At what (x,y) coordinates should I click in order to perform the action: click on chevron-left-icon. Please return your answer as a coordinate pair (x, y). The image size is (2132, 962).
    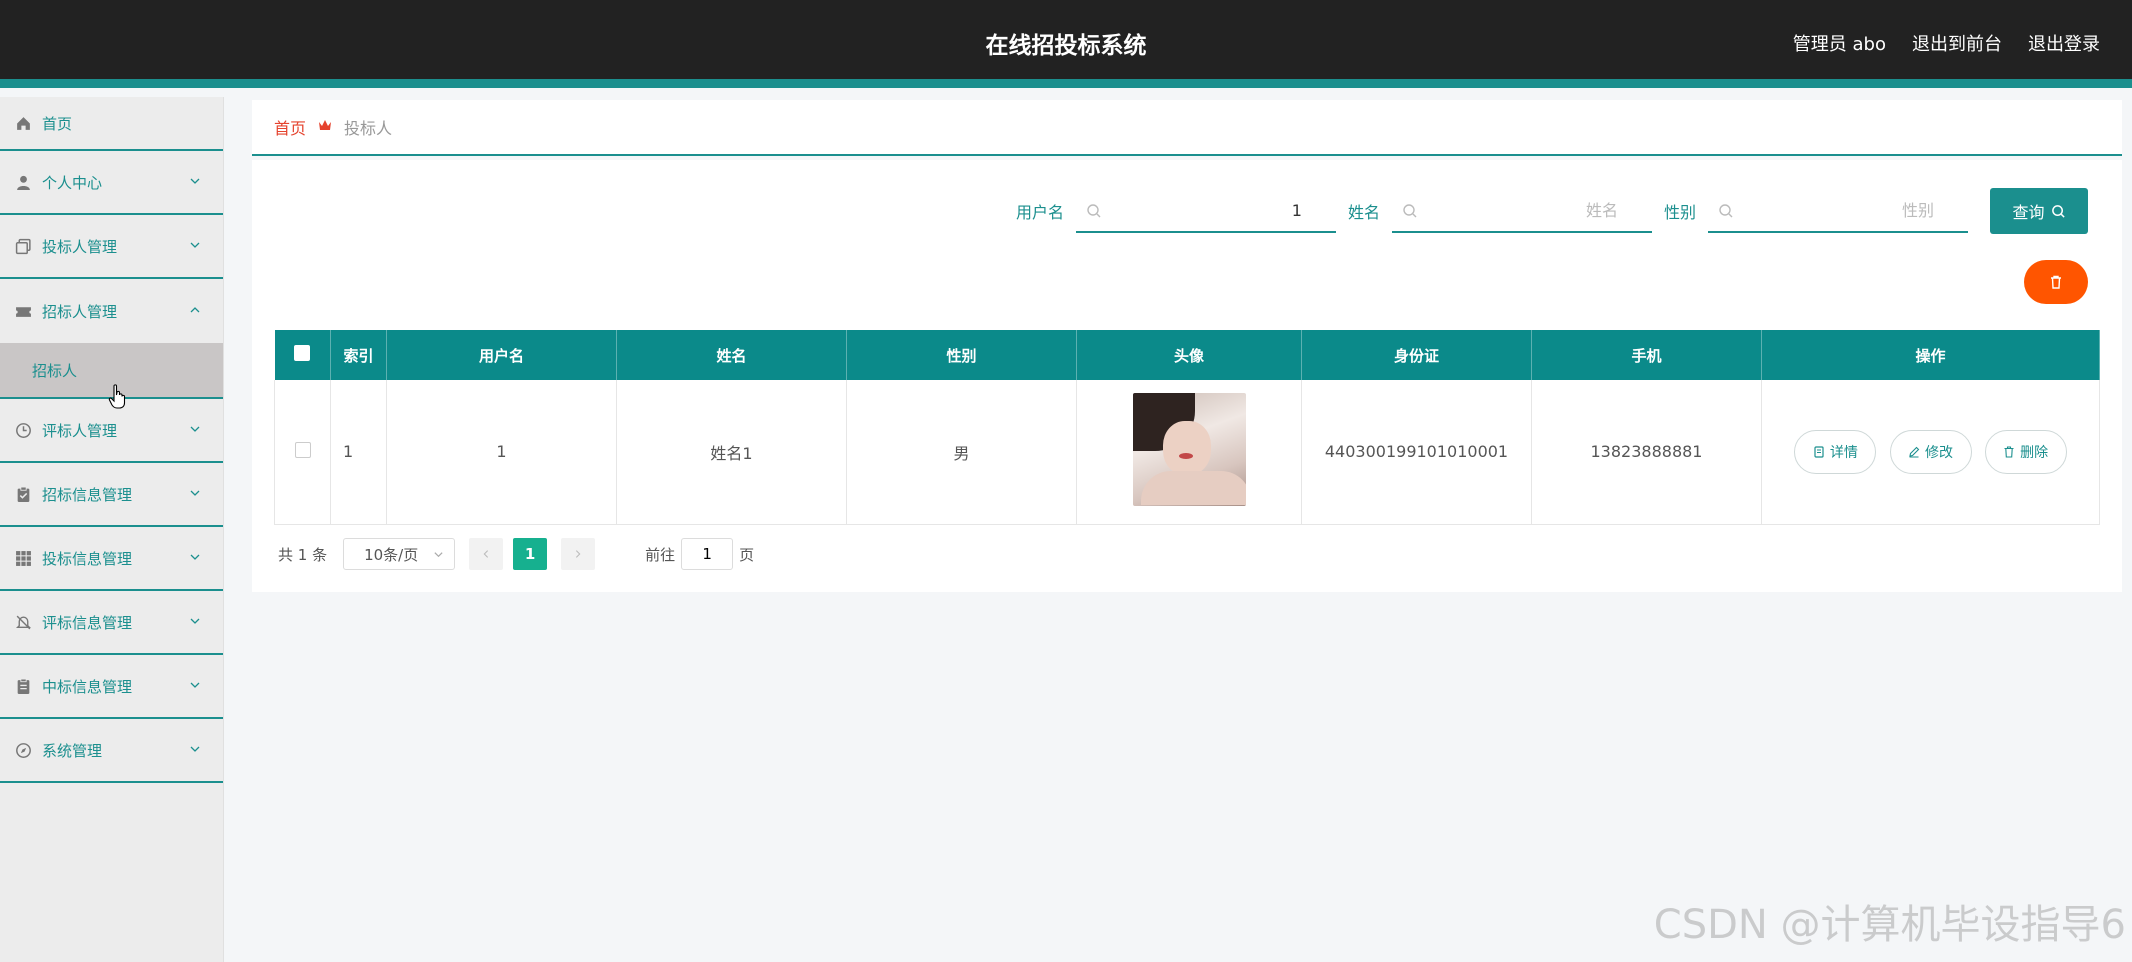
    Looking at the image, I should click on (486, 554).